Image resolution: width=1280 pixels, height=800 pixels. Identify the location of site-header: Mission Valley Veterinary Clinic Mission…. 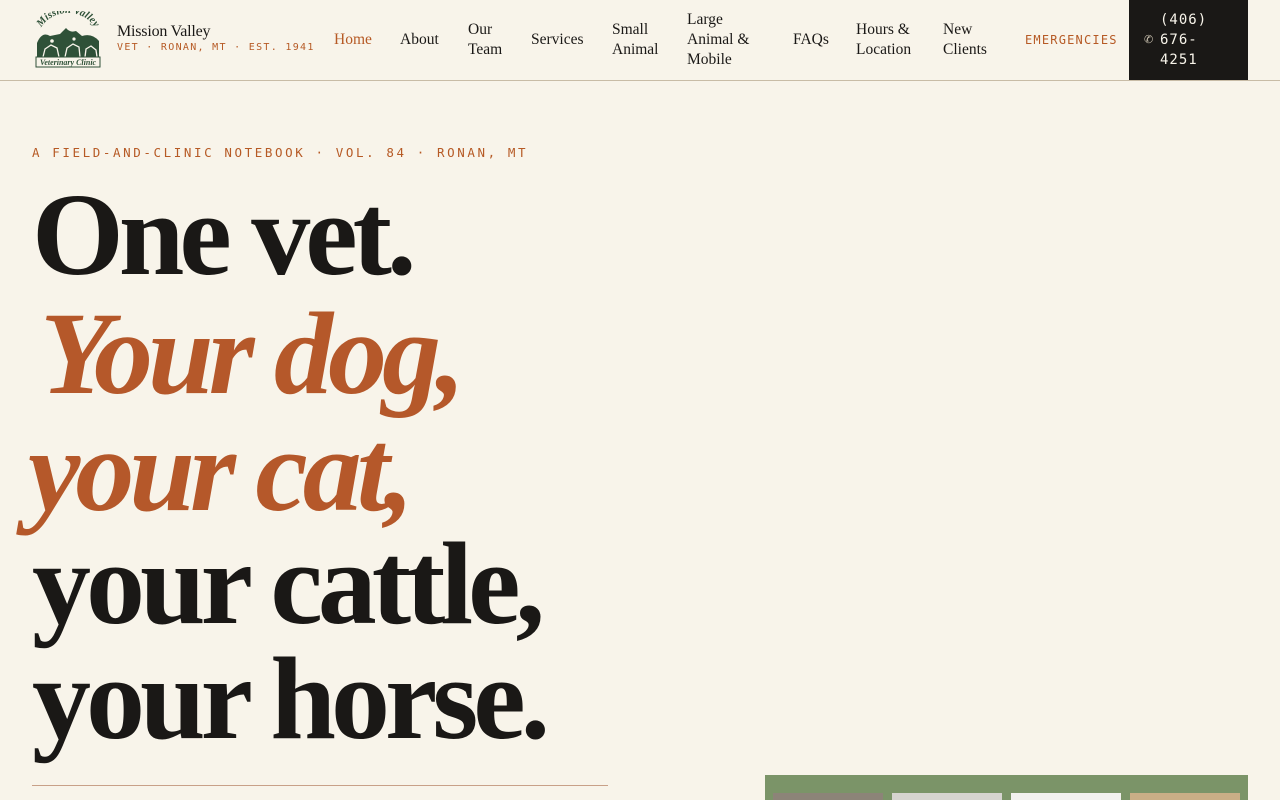
(640, 40).